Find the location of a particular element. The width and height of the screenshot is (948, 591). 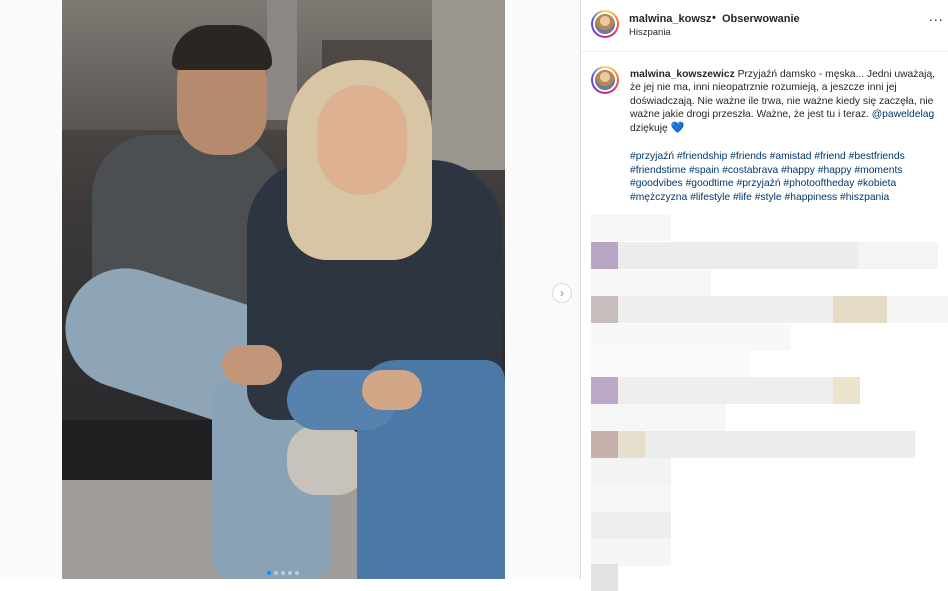

location-link: Hiszpania is located at coordinates (650, 32).